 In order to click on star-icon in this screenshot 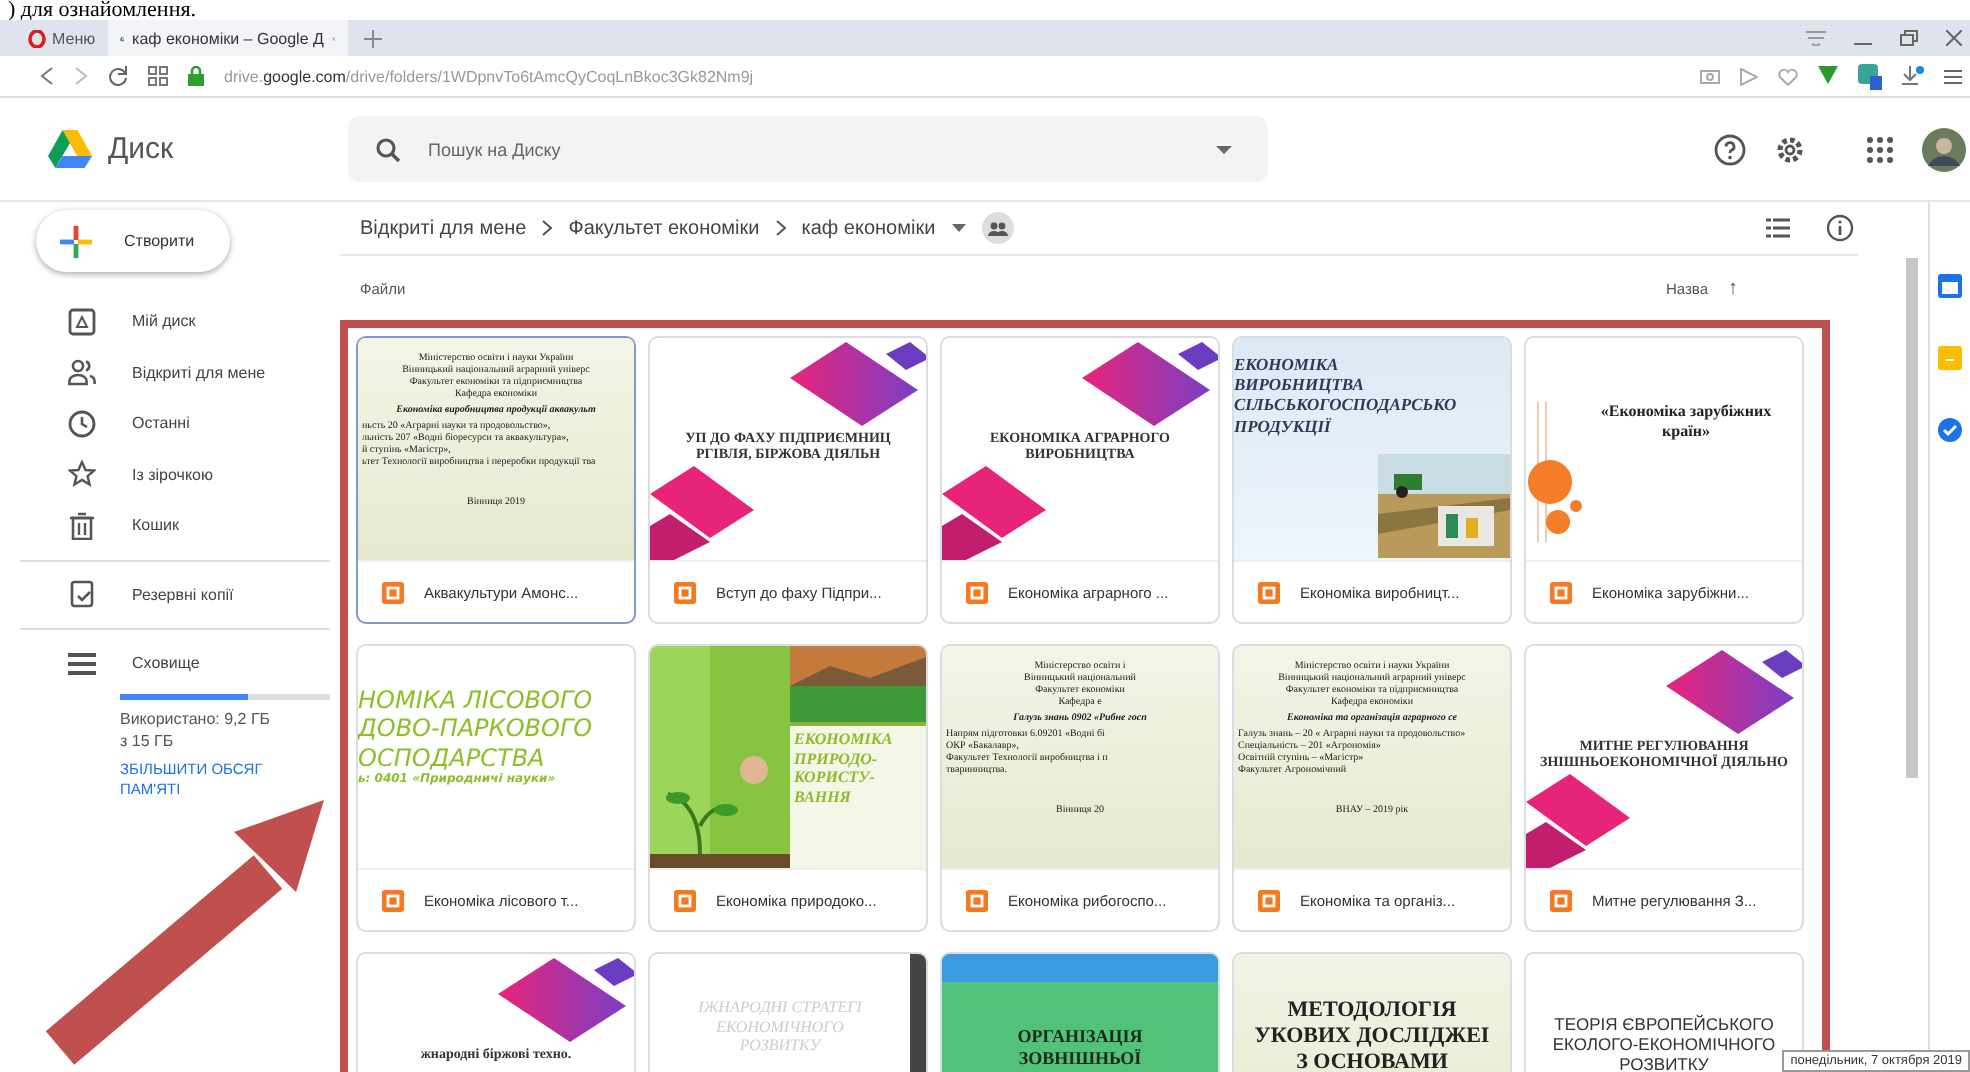, I will do `click(82, 474)`.